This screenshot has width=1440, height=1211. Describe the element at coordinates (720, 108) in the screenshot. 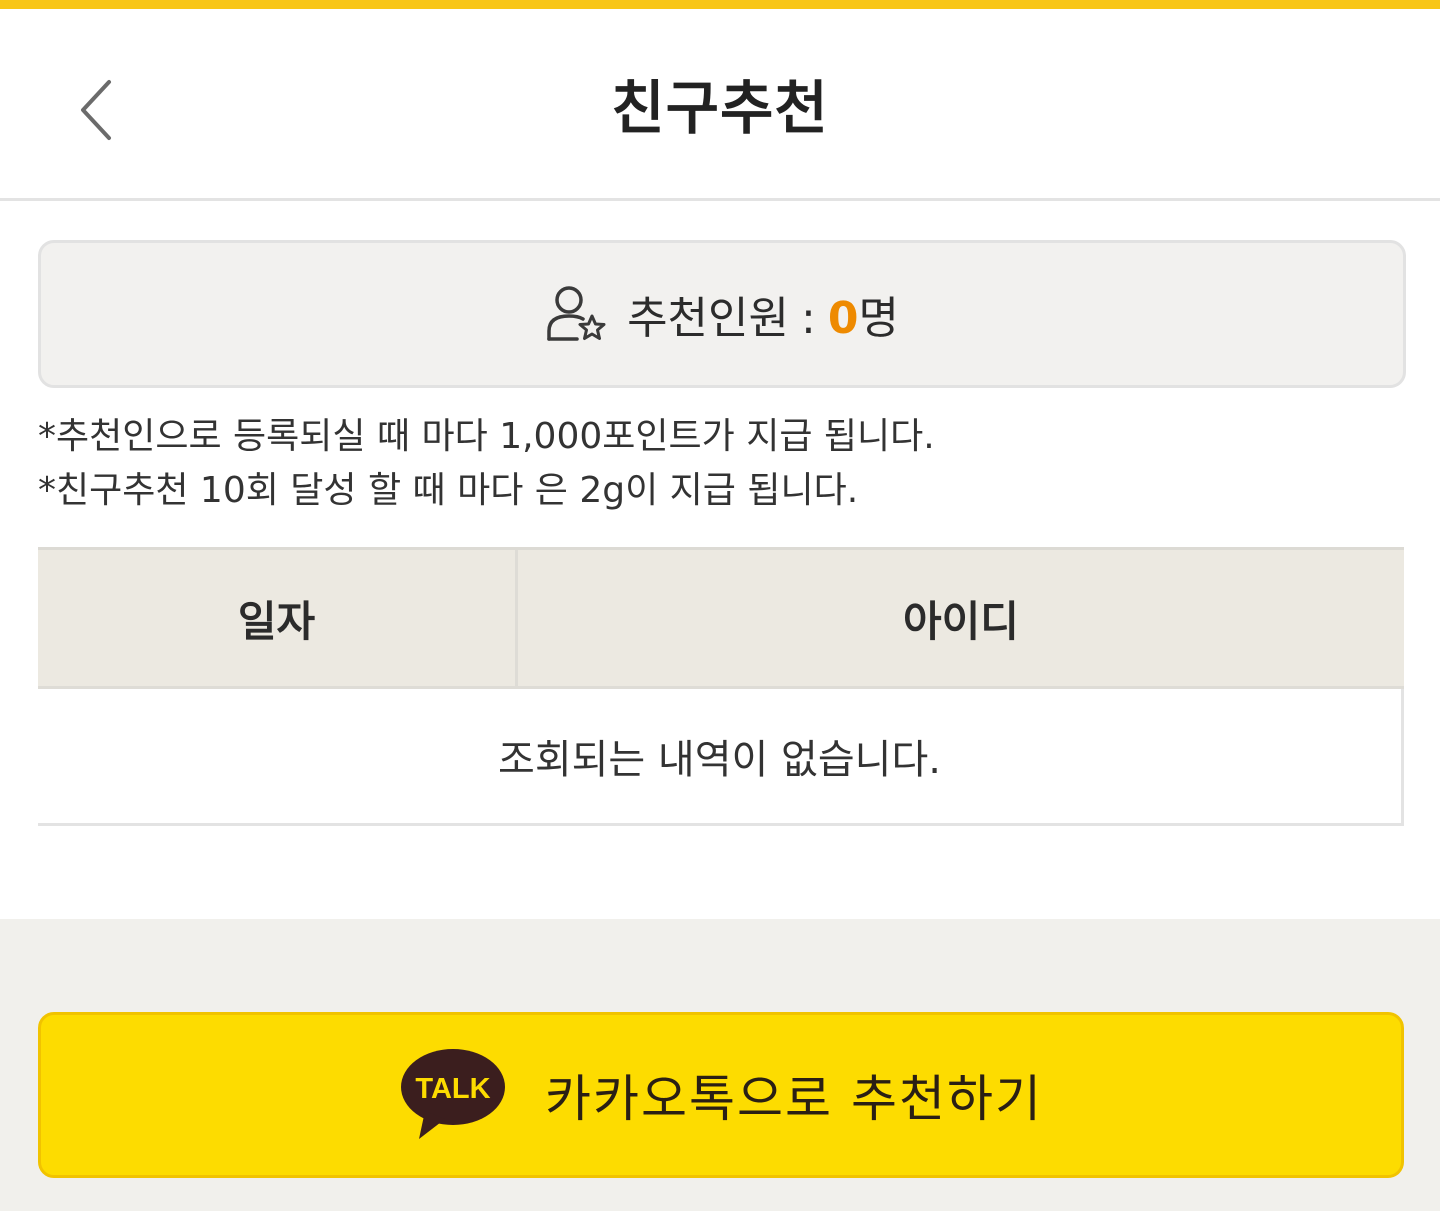

I see `page-title: 친구추천` at that location.